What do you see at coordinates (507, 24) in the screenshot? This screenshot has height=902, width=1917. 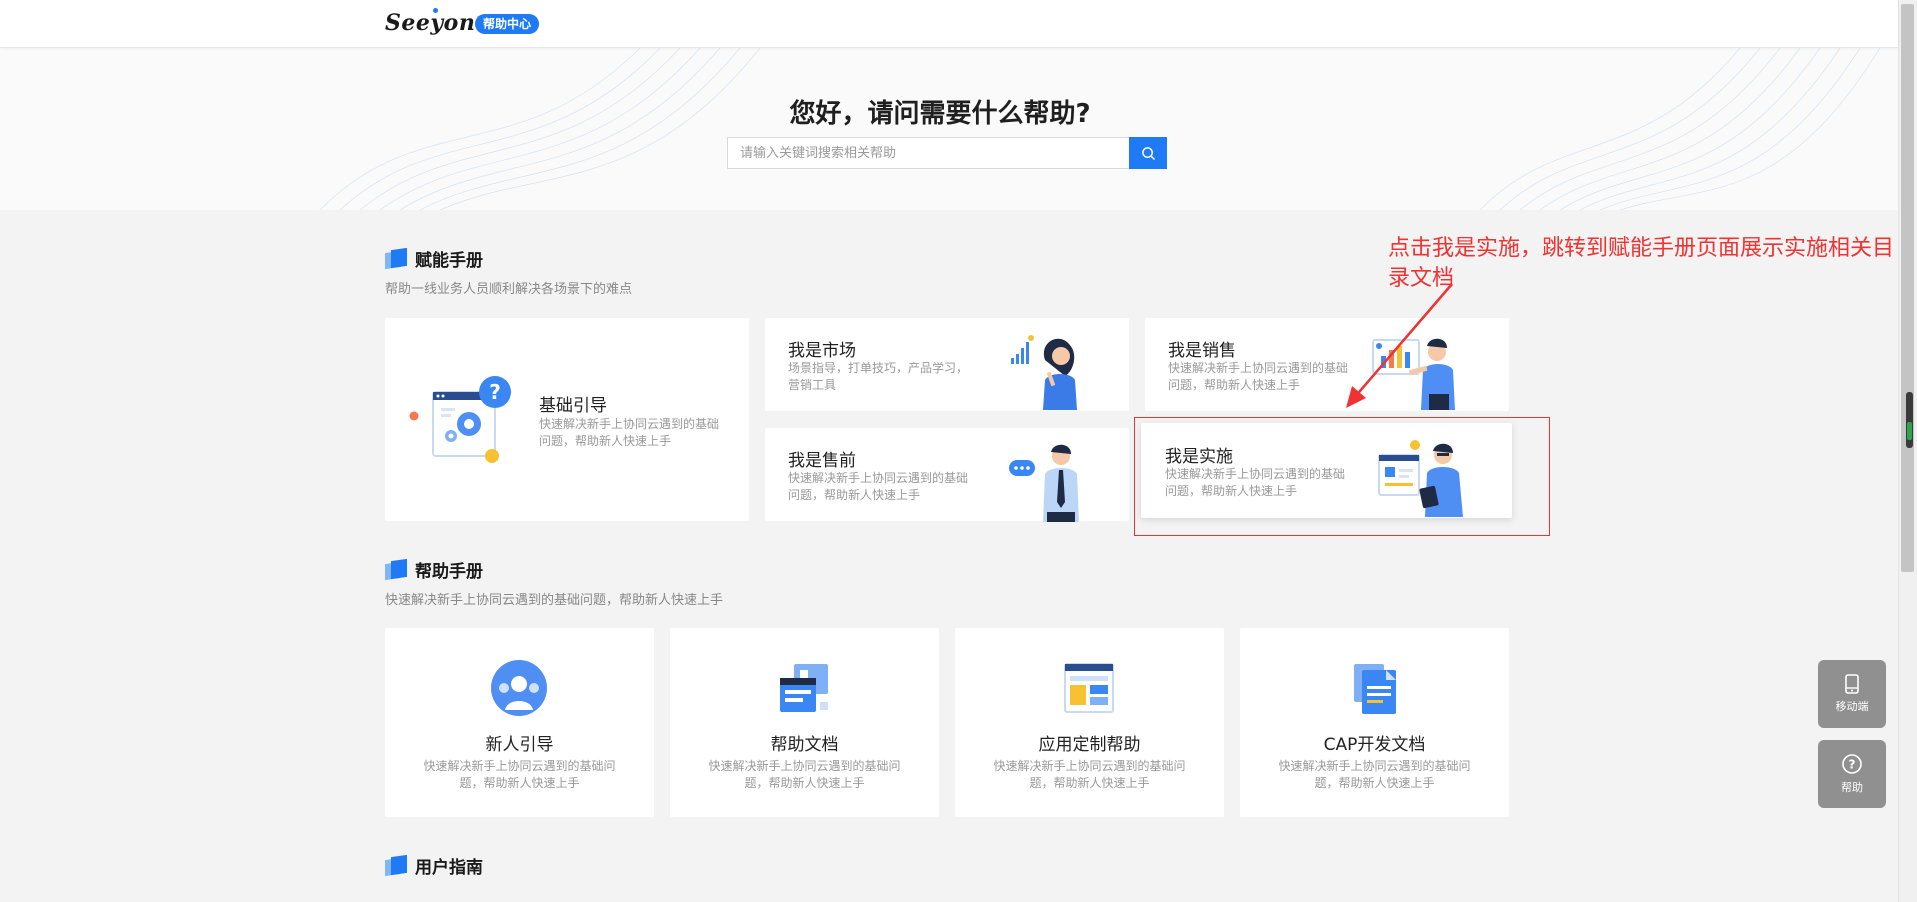 I see `help-center-badge: 帮助中心` at bounding box center [507, 24].